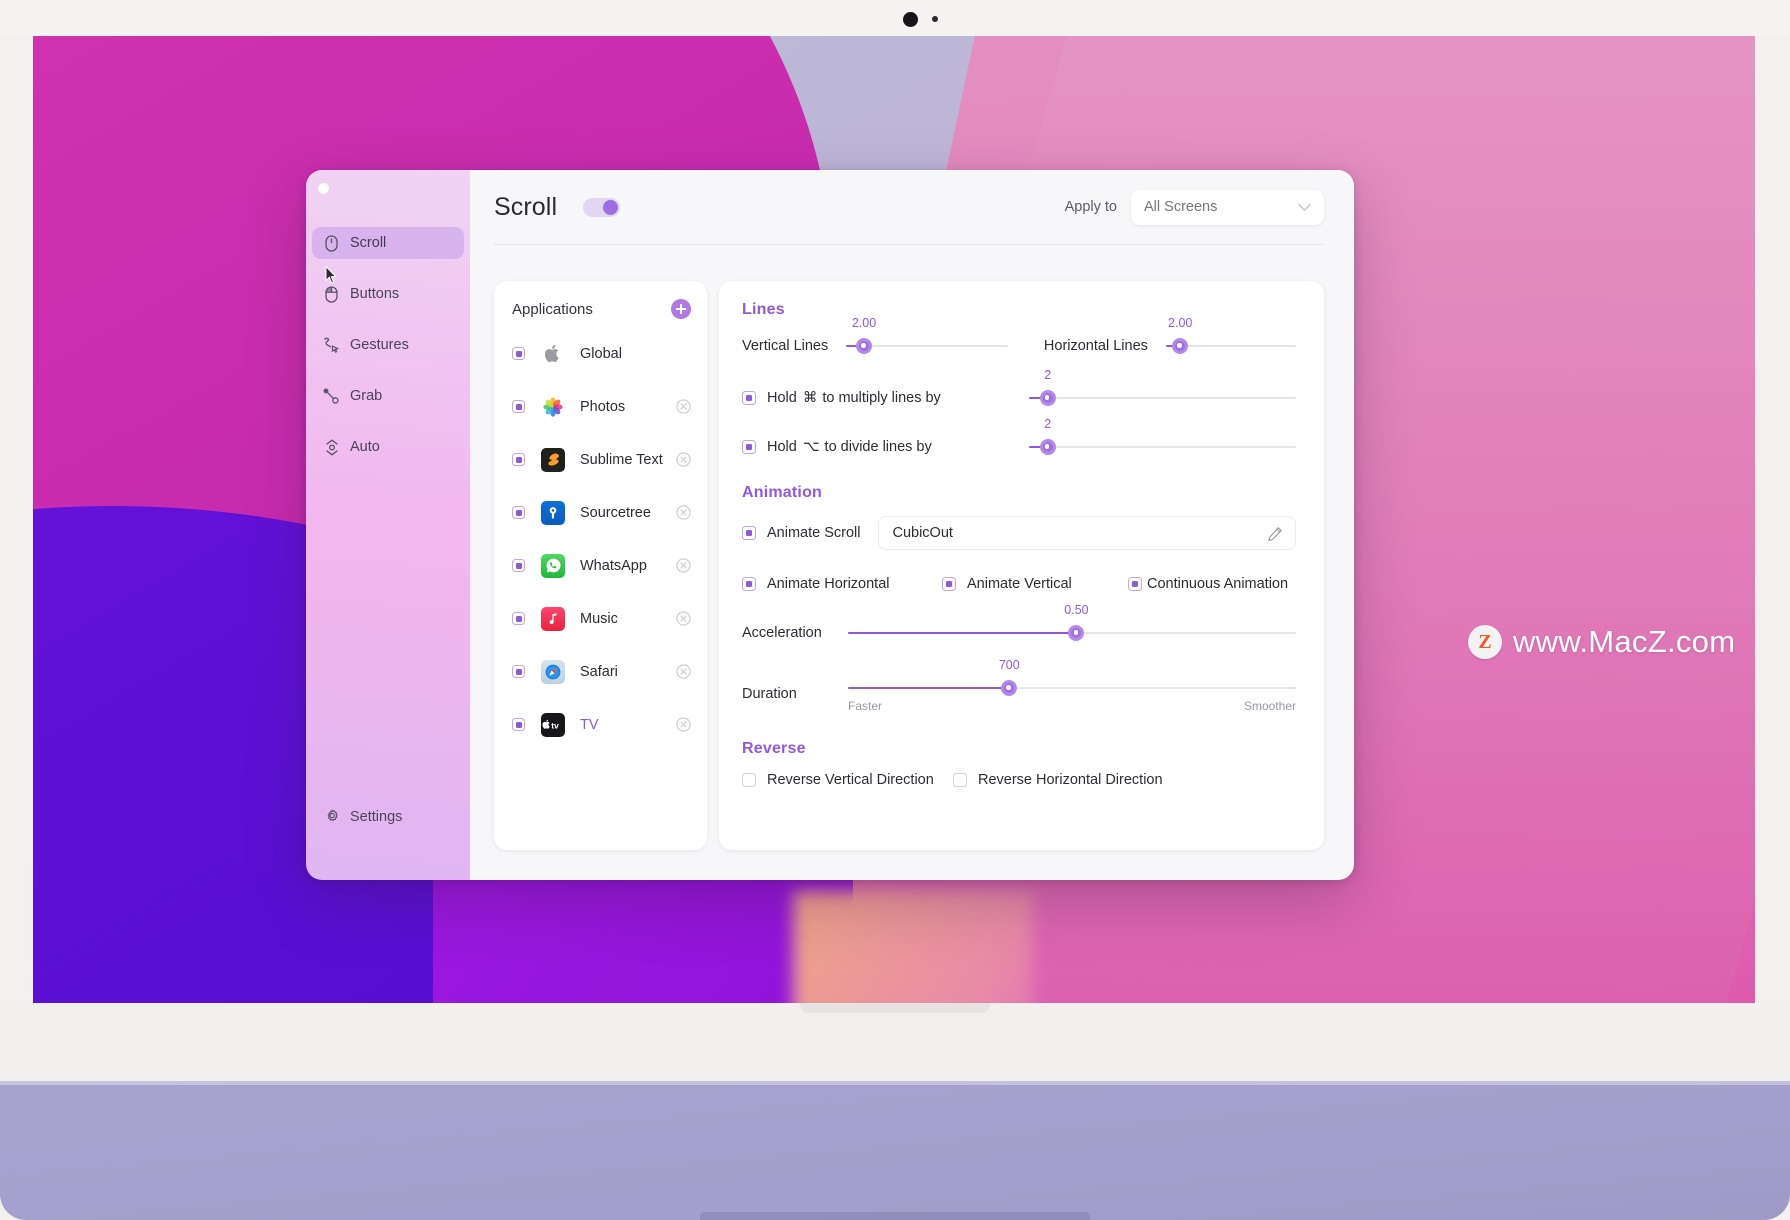 This screenshot has width=1790, height=1220. What do you see at coordinates (1070, 780) in the screenshot?
I see `reverse-horizontal-label: Reverse Horizontal Direction` at bounding box center [1070, 780].